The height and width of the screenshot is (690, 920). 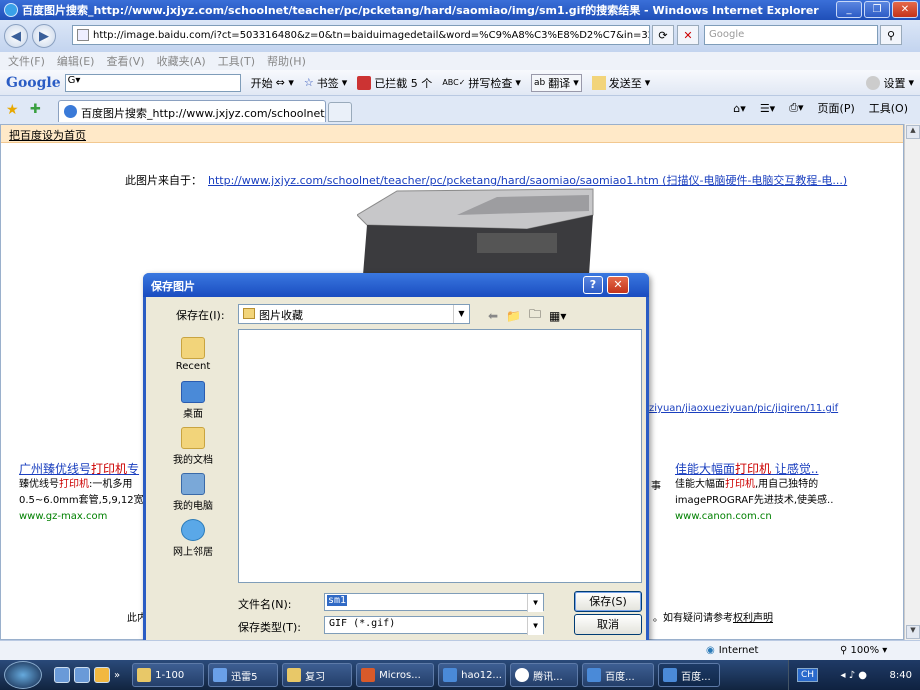 What do you see at coordinates (723, 516) in the screenshot?
I see `ad-right-url: www.canon.com.cn` at bounding box center [723, 516].